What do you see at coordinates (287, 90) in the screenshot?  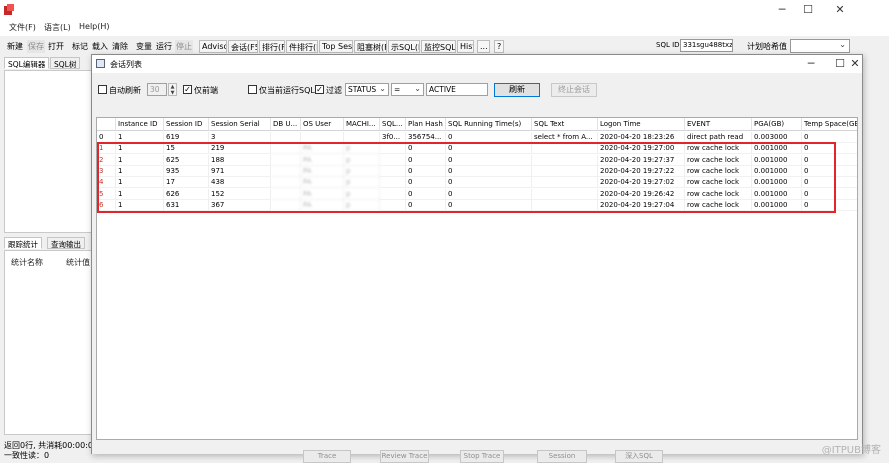 I see `running-sql-label: 仅当前运行SQL` at bounding box center [287, 90].